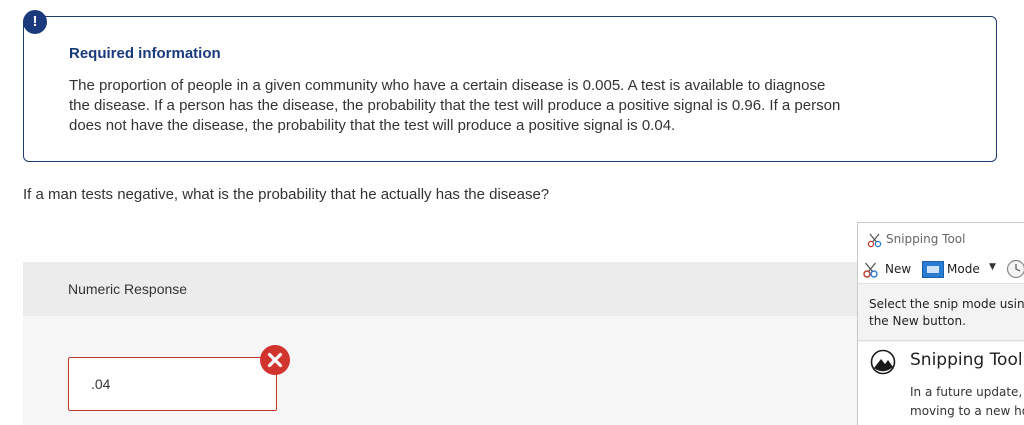 This screenshot has width=1024, height=425. Describe the element at coordinates (967, 402) in the screenshot. I see `snip-notice-text: In a future update, S moving to a new ho` at that location.